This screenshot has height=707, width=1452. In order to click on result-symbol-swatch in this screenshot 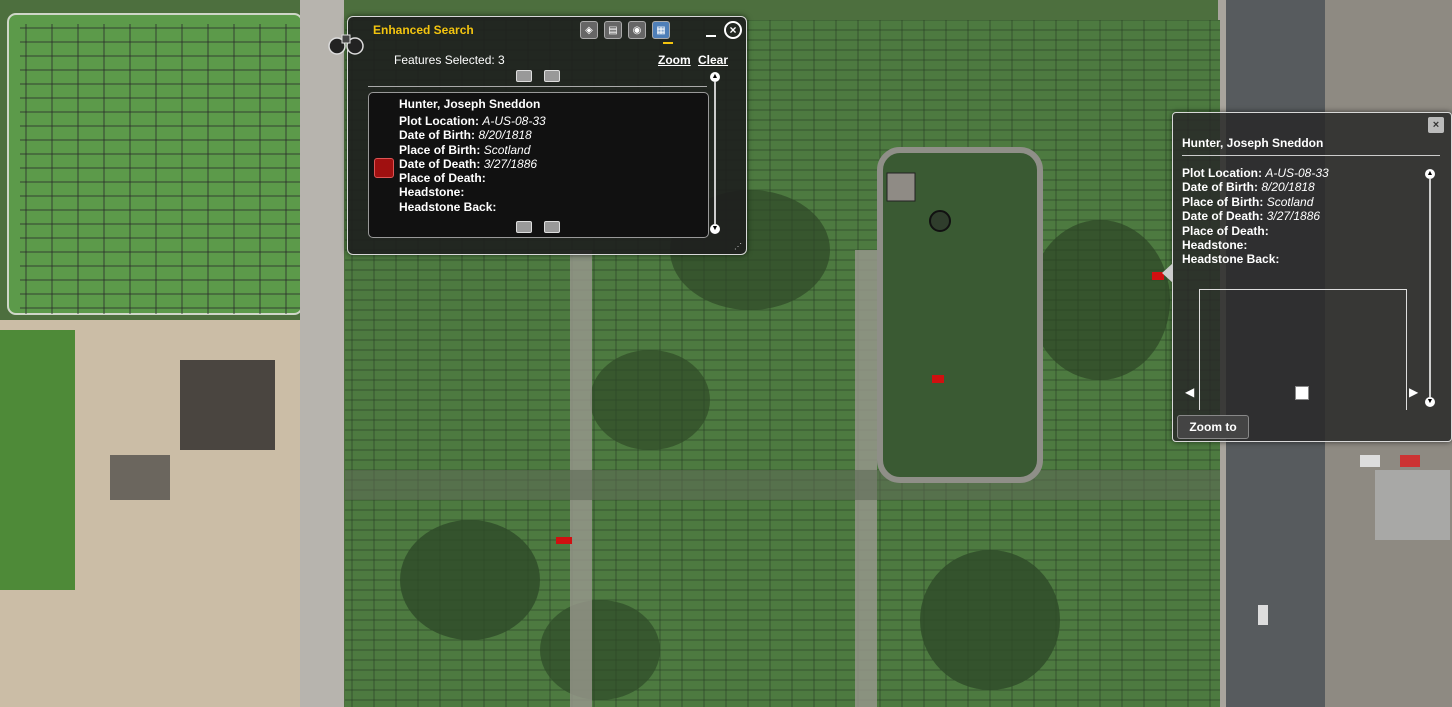, I will do `click(384, 168)`.